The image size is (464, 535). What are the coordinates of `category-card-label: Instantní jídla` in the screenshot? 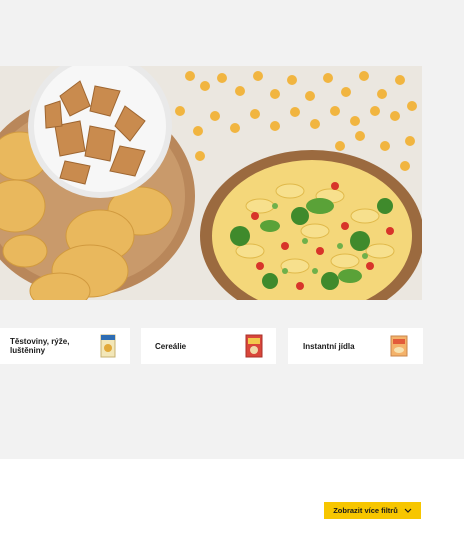 It's located at (329, 346).